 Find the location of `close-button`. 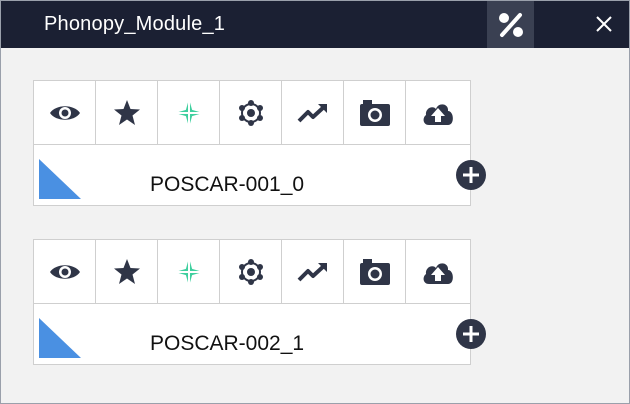

close-button is located at coordinates (604, 24).